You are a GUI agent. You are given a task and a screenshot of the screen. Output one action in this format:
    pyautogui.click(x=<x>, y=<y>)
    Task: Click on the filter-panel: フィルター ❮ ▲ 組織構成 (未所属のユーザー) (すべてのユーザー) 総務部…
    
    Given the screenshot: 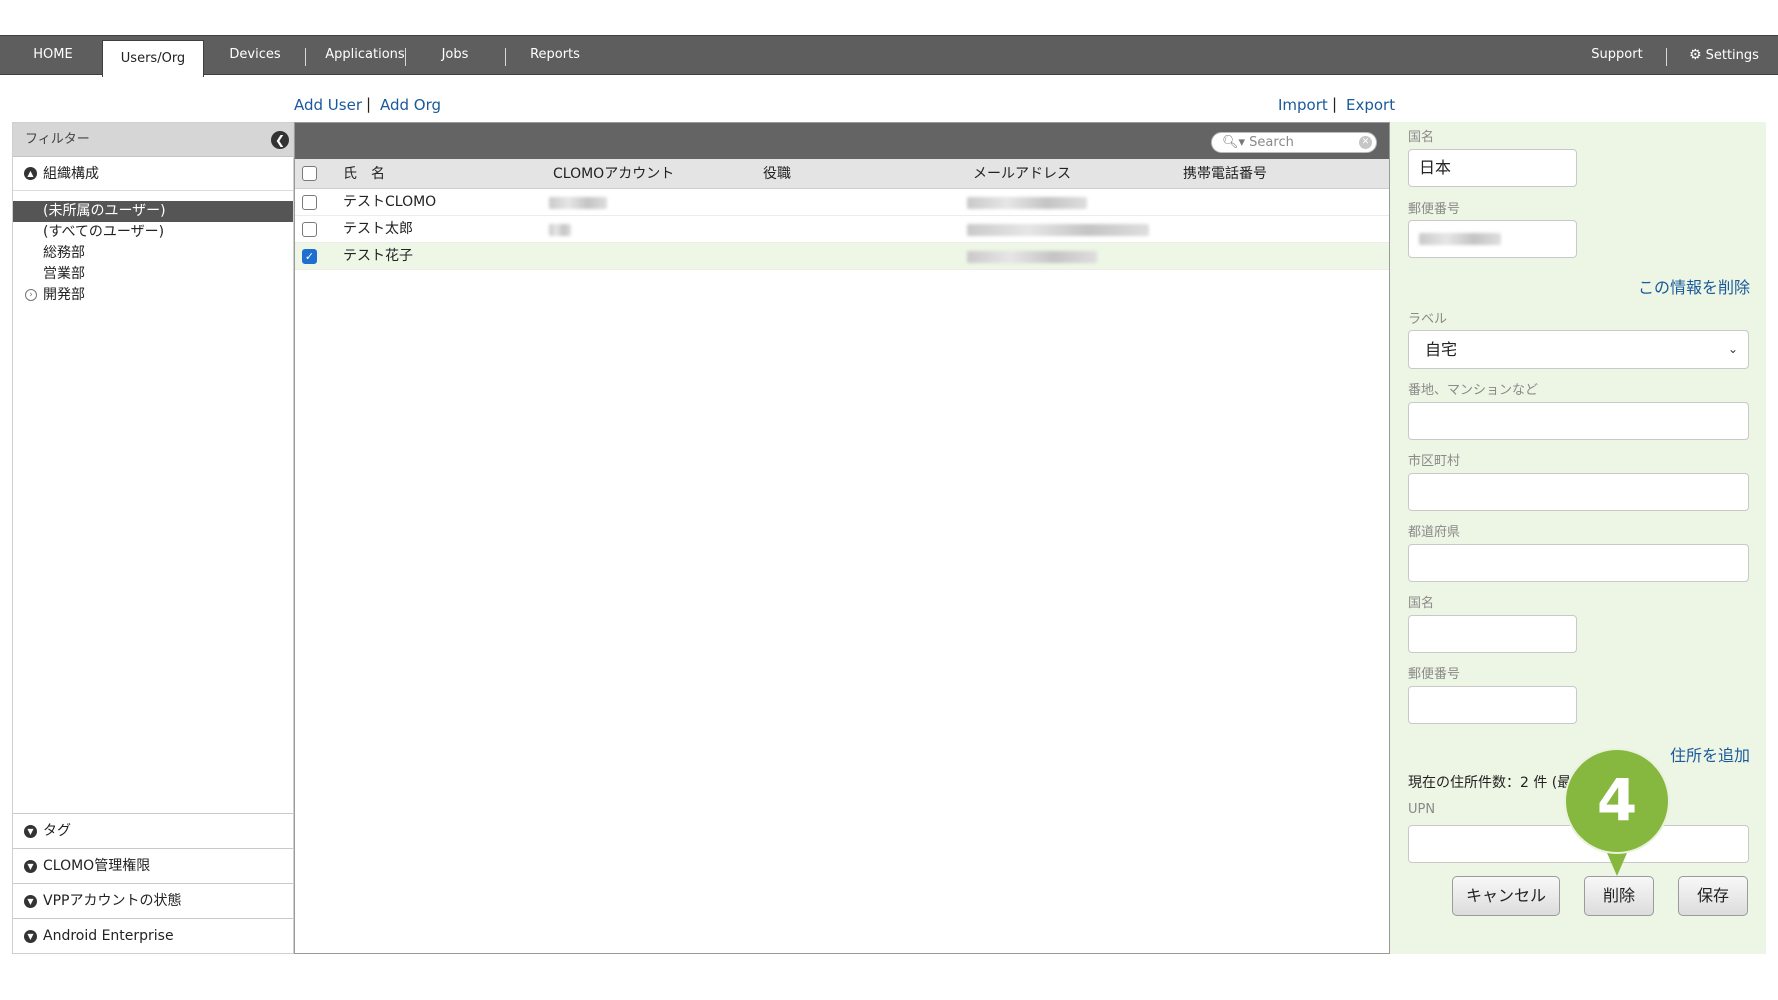 What is the action you would take?
    pyautogui.click(x=153, y=538)
    